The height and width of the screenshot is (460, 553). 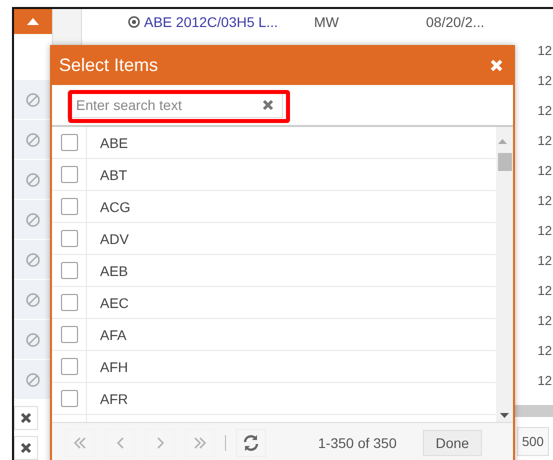 I want to click on refresh-icon, so click(x=251, y=443).